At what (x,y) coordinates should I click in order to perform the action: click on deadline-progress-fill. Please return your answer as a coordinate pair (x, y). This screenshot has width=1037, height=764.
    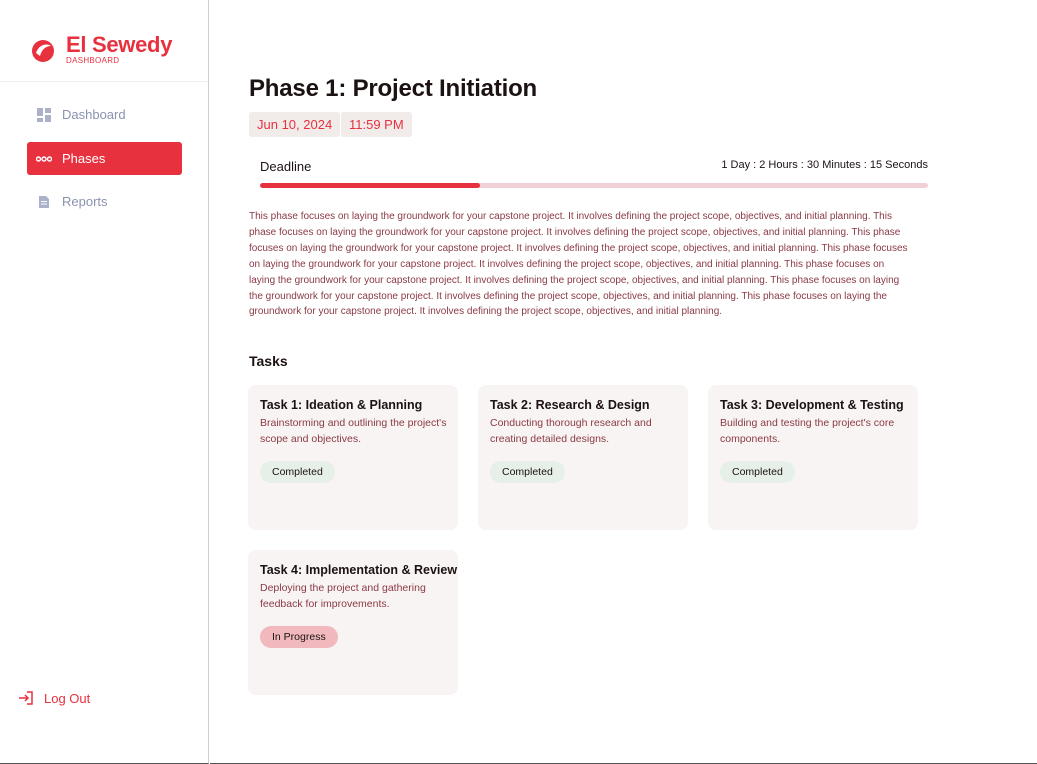
    Looking at the image, I should click on (370, 185).